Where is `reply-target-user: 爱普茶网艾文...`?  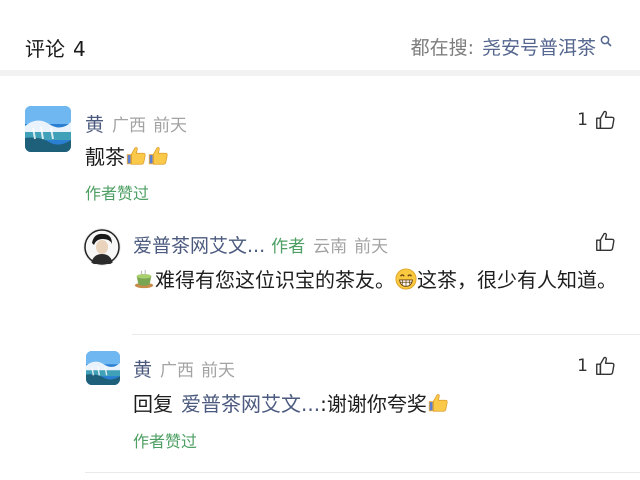
reply-target-user: 爱普茶网艾文... is located at coordinates (250, 404).